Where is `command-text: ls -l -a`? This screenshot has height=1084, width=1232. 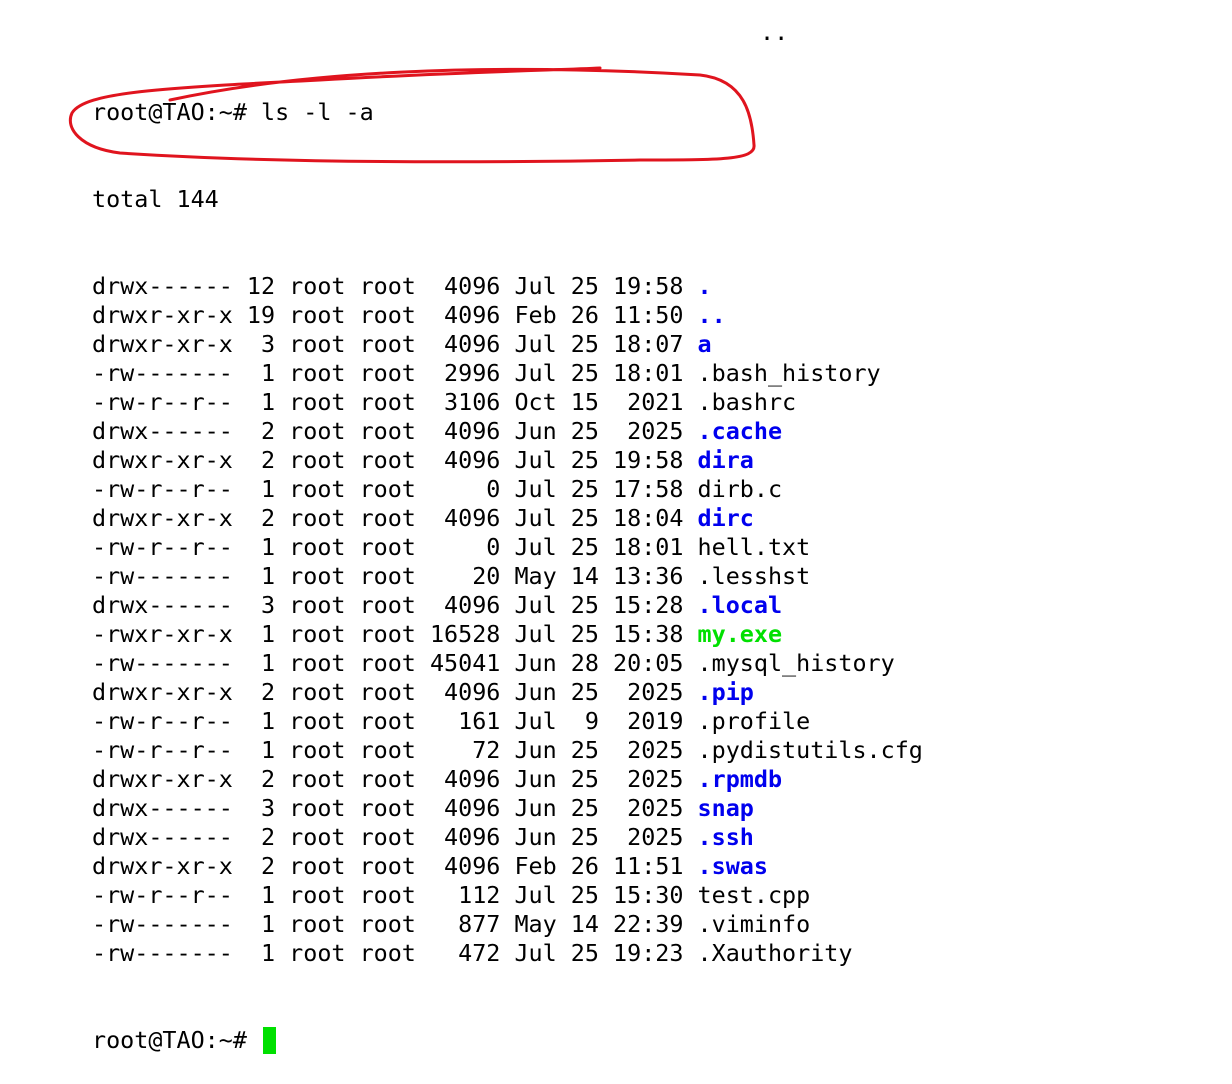 command-text: ls -l -a is located at coordinates (317, 112).